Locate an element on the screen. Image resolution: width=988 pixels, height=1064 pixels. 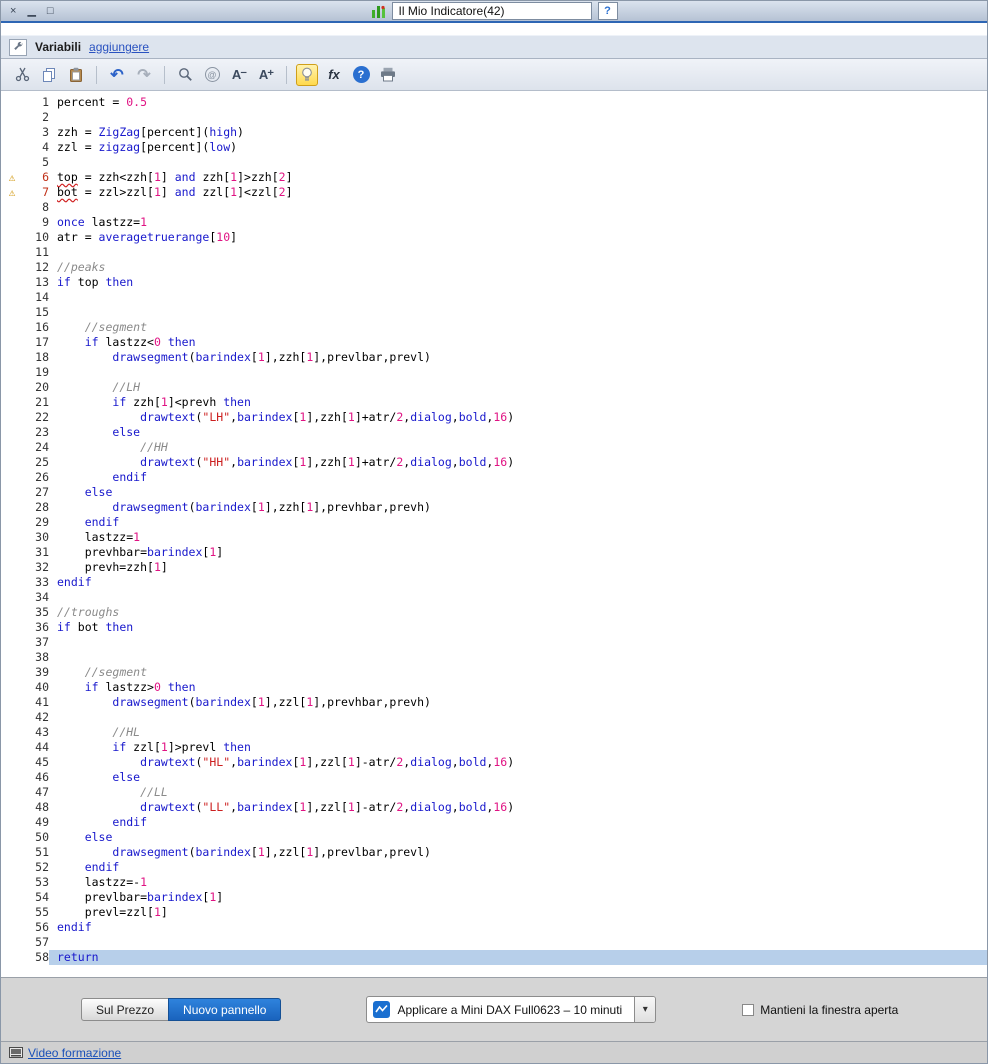
code-line: 20 //LH is located at coordinates (494, 387).